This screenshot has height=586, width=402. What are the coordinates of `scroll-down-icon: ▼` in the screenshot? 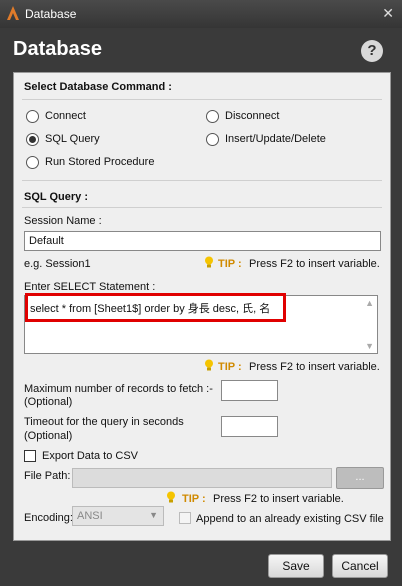 It's located at (369, 346).